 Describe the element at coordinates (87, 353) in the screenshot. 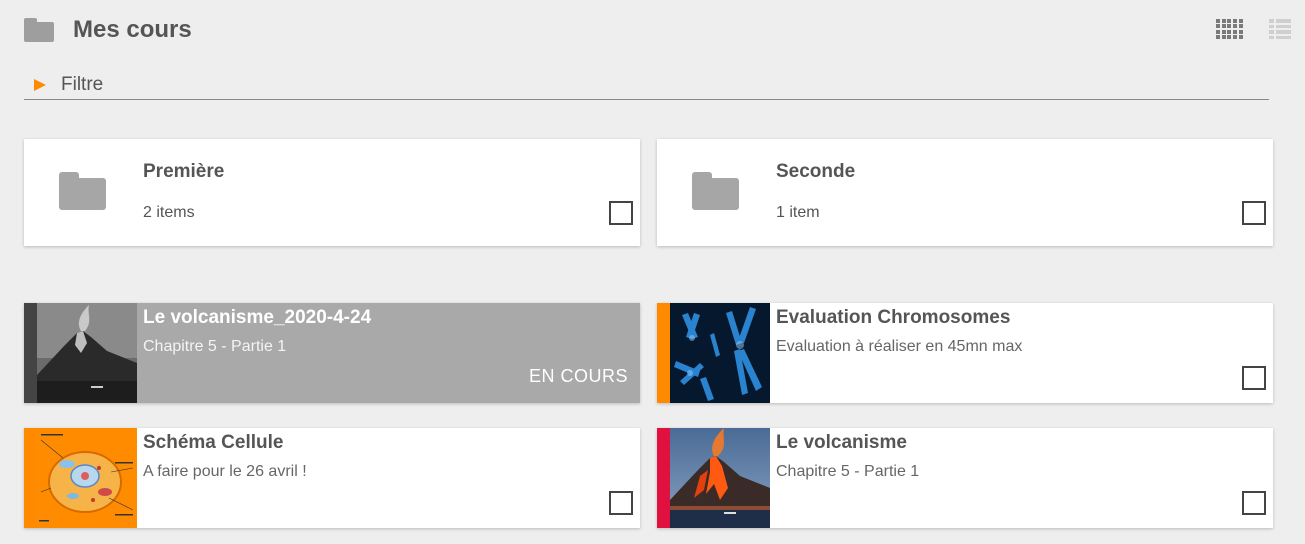

I see `volcano-grayscale-image` at that location.